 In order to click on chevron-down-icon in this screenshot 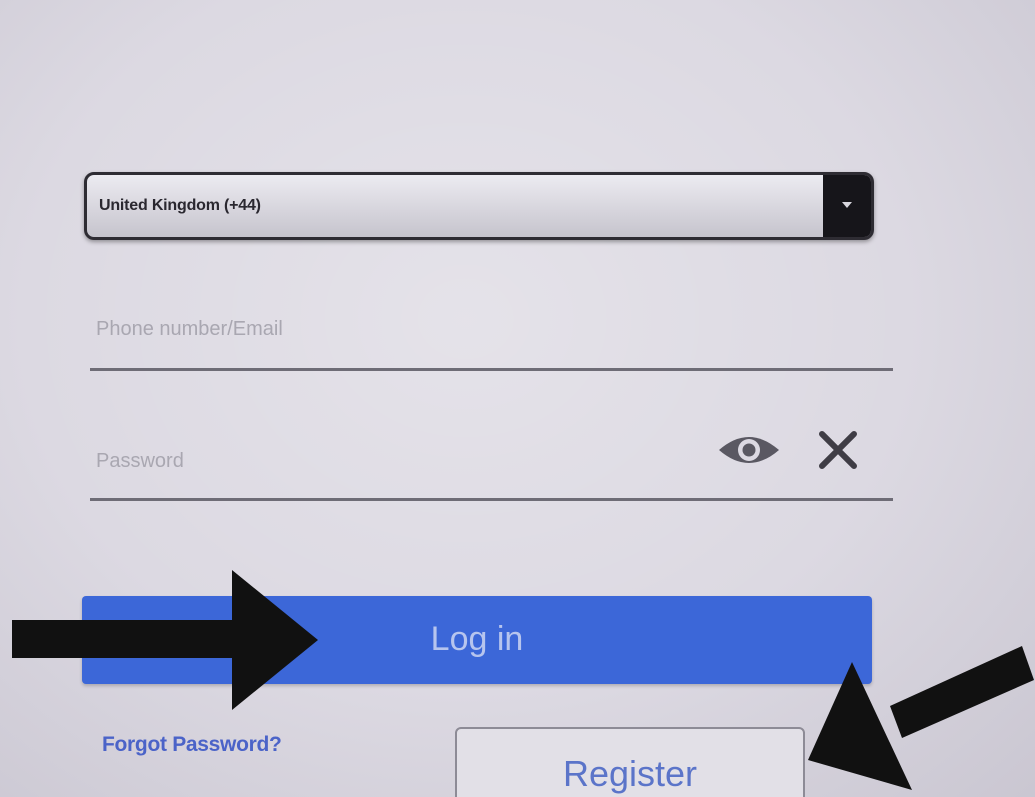, I will do `click(847, 205)`.